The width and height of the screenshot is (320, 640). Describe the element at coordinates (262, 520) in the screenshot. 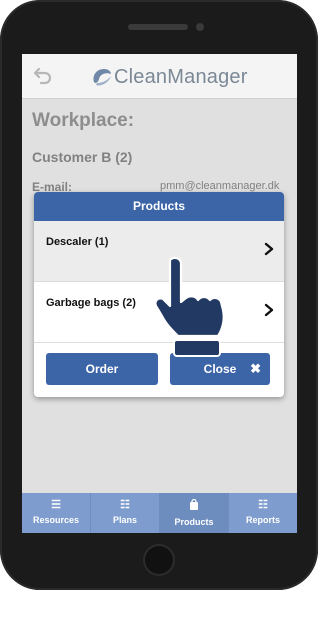

I see `tab-label: Reports` at that location.